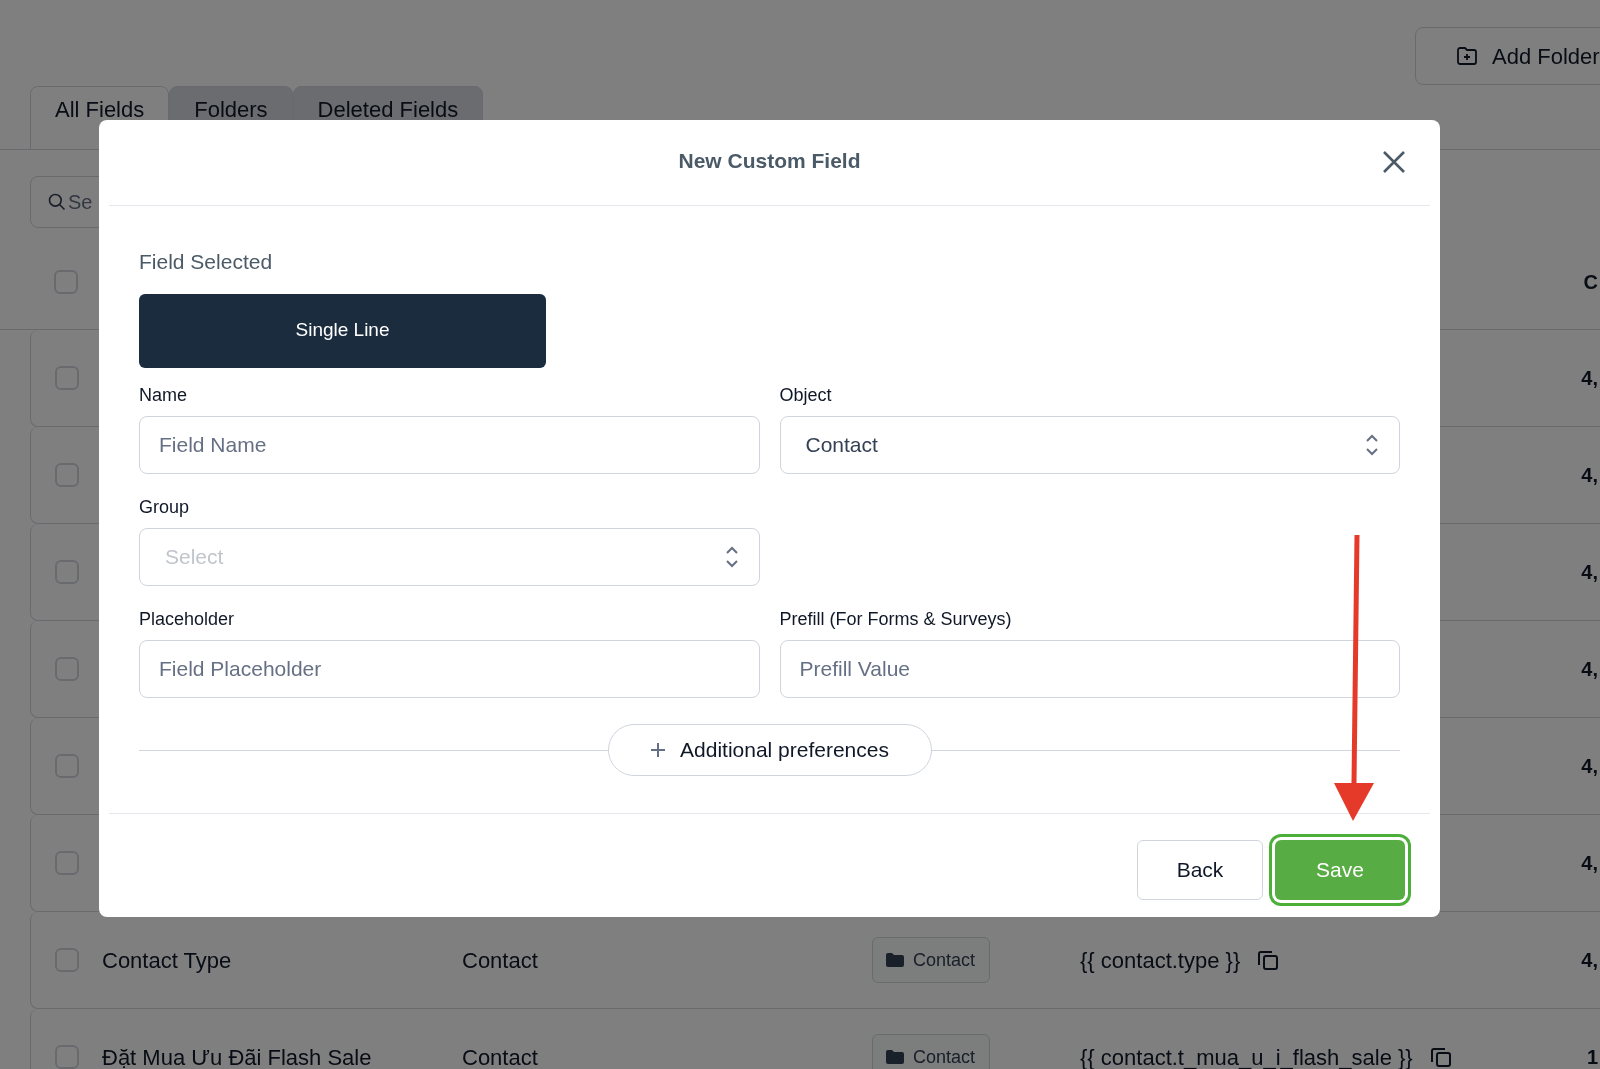  I want to click on additional-preferences-button: Additional preferences, so click(769, 749).